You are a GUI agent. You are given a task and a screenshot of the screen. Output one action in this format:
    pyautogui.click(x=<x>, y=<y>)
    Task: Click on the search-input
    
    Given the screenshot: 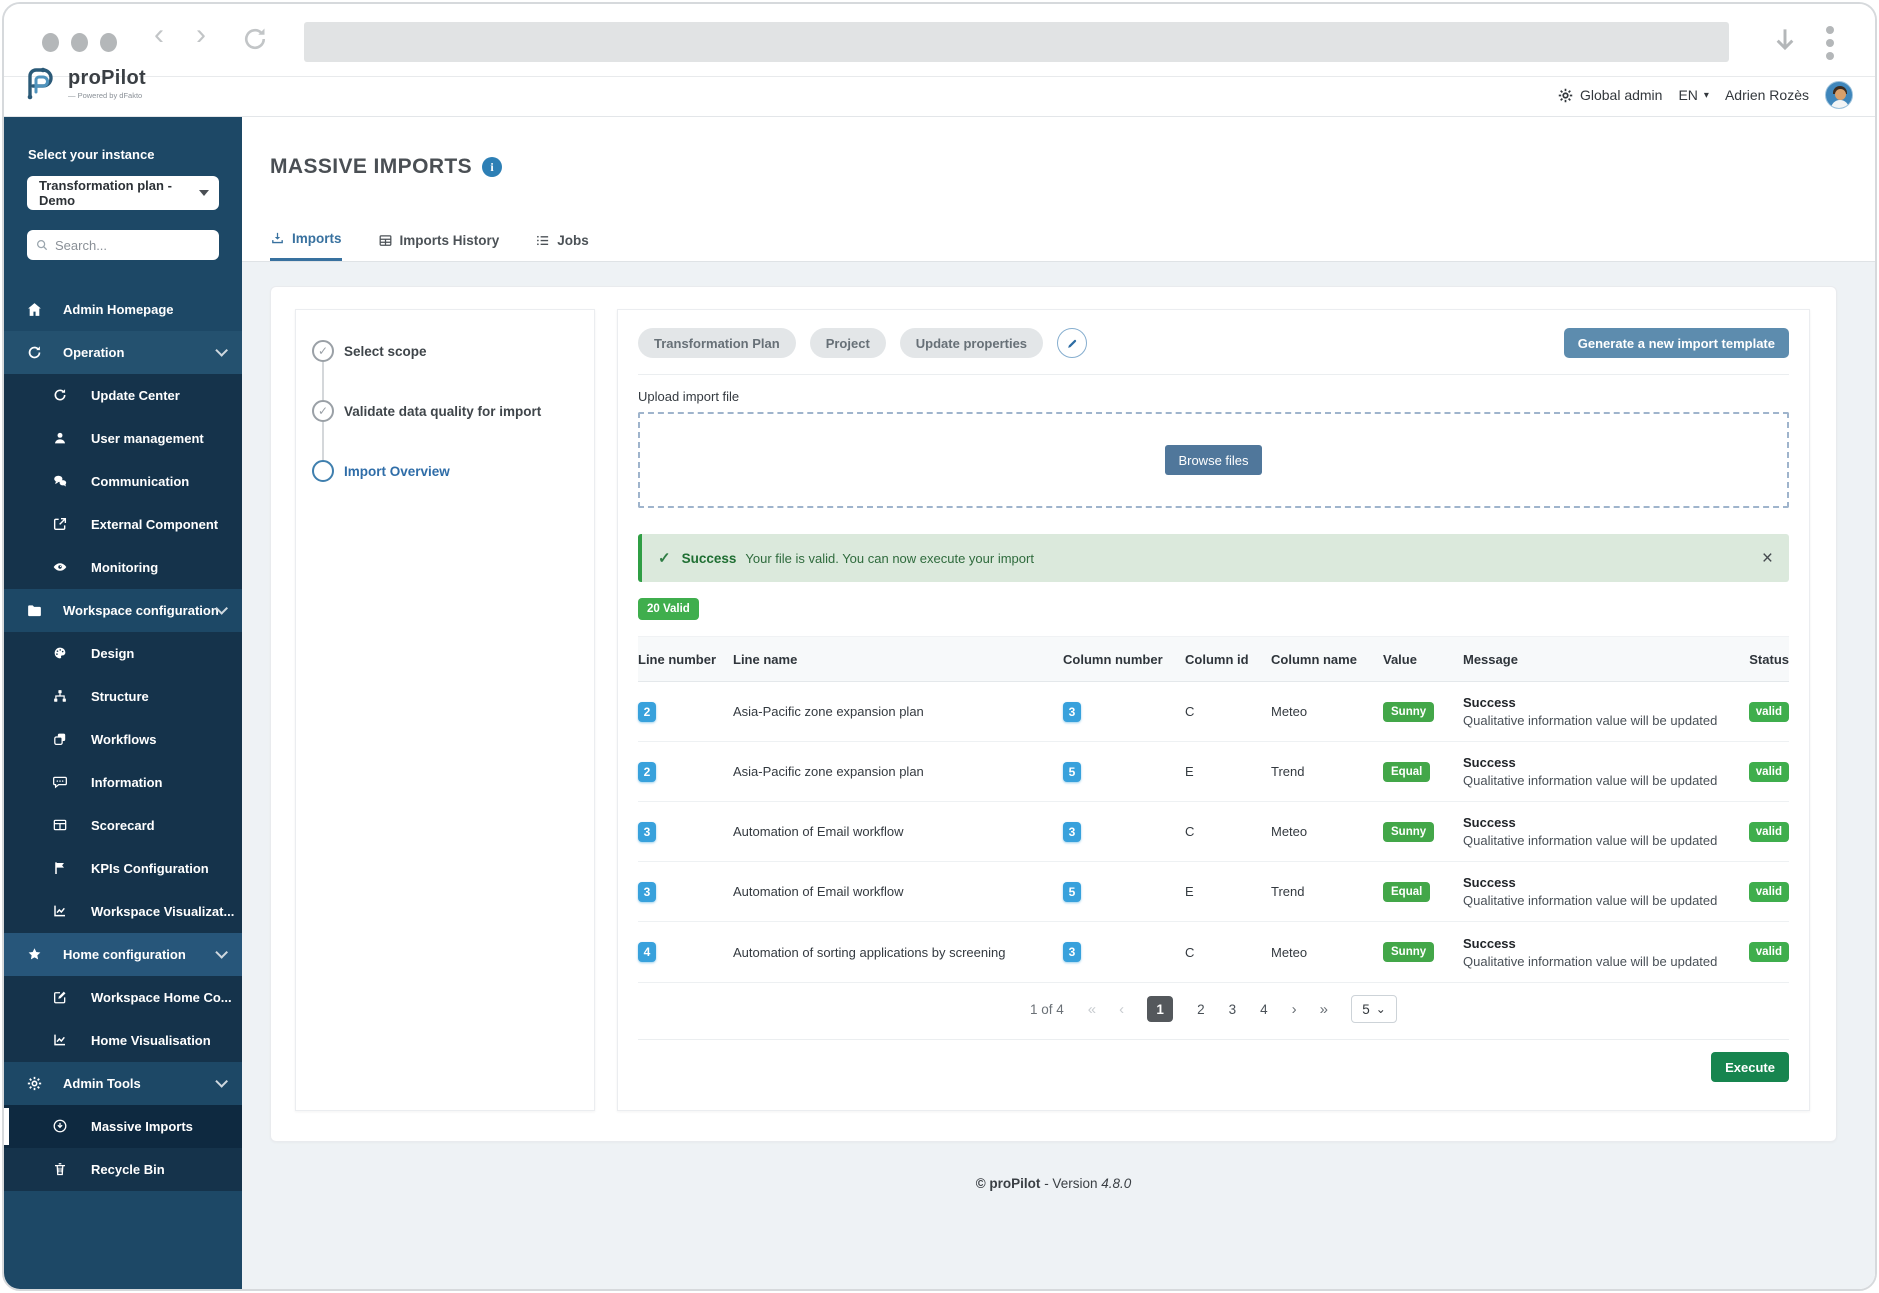 What is the action you would take?
    pyautogui.click(x=125, y=245)
    